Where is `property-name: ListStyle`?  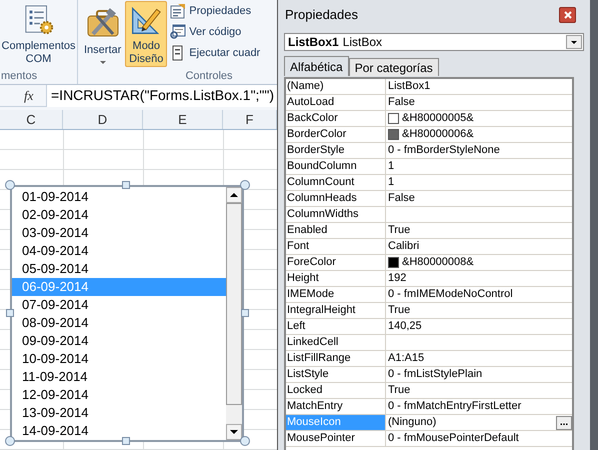 property-name: ListStyle is located at coordinates (336, 374).